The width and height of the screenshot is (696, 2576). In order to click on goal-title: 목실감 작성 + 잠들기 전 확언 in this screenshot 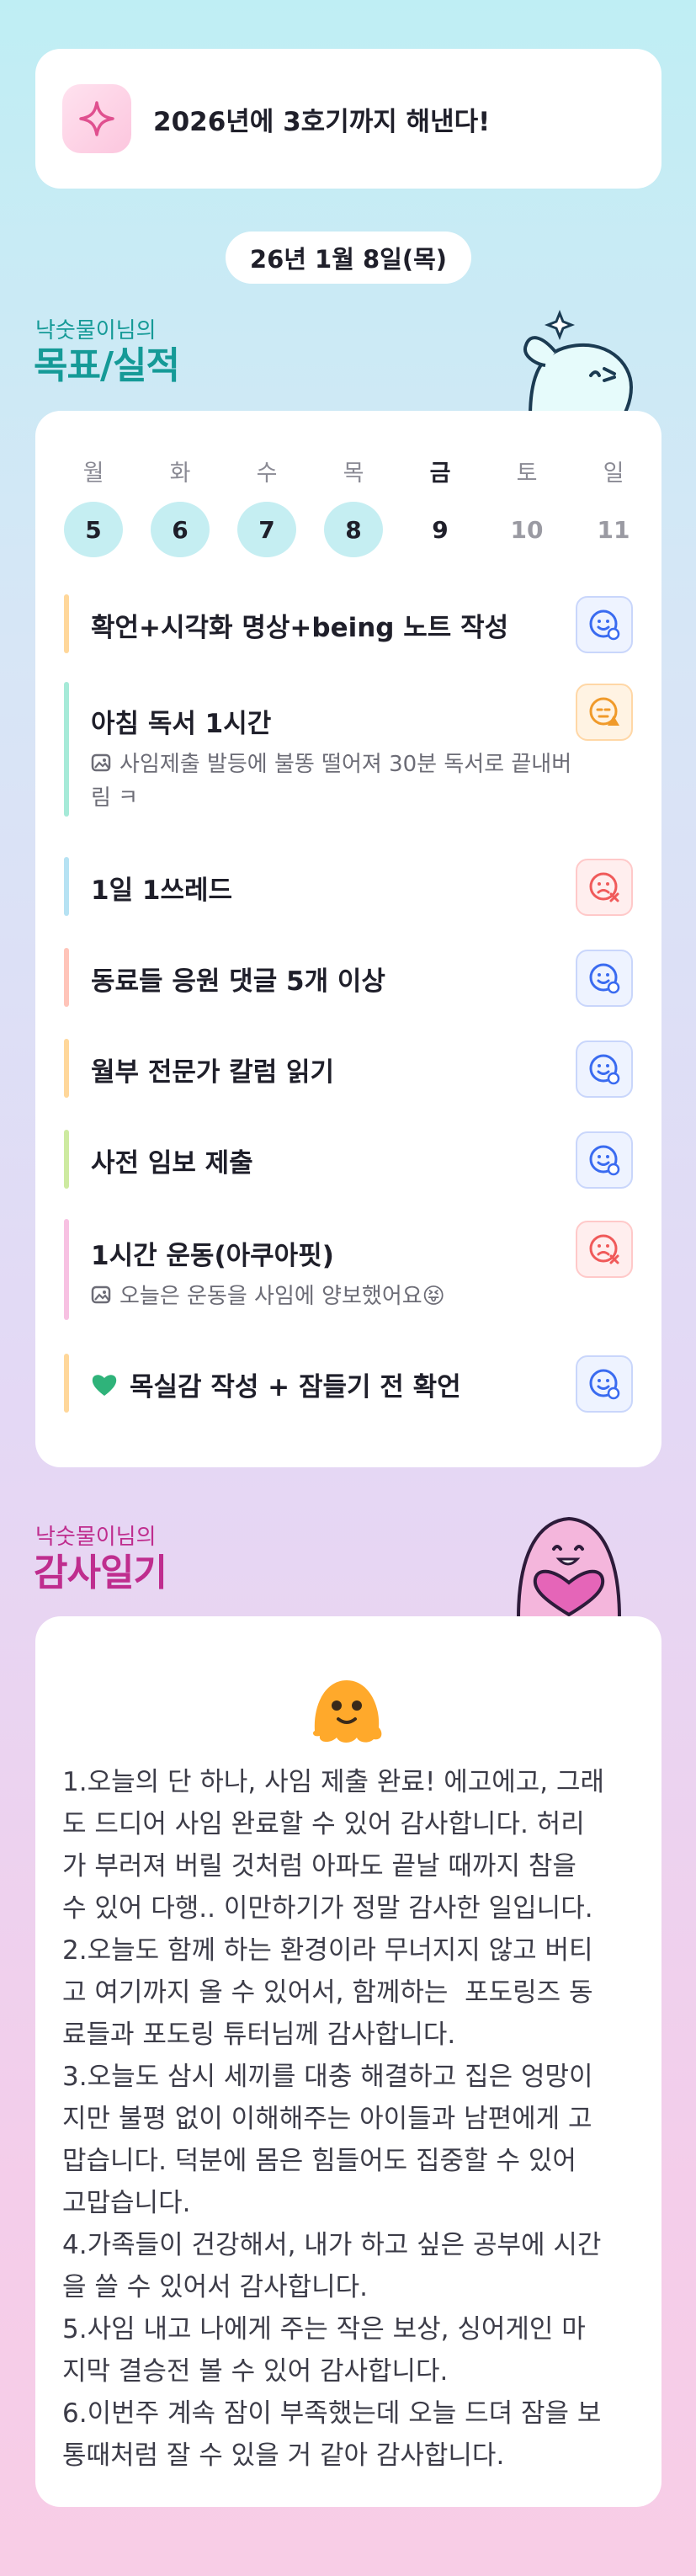, I will do `click(296, 1387)`.